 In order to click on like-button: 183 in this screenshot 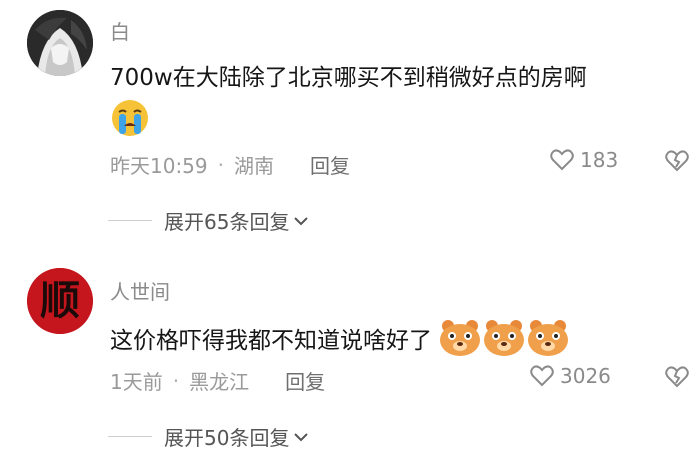, I will do `click(584, 160)`.